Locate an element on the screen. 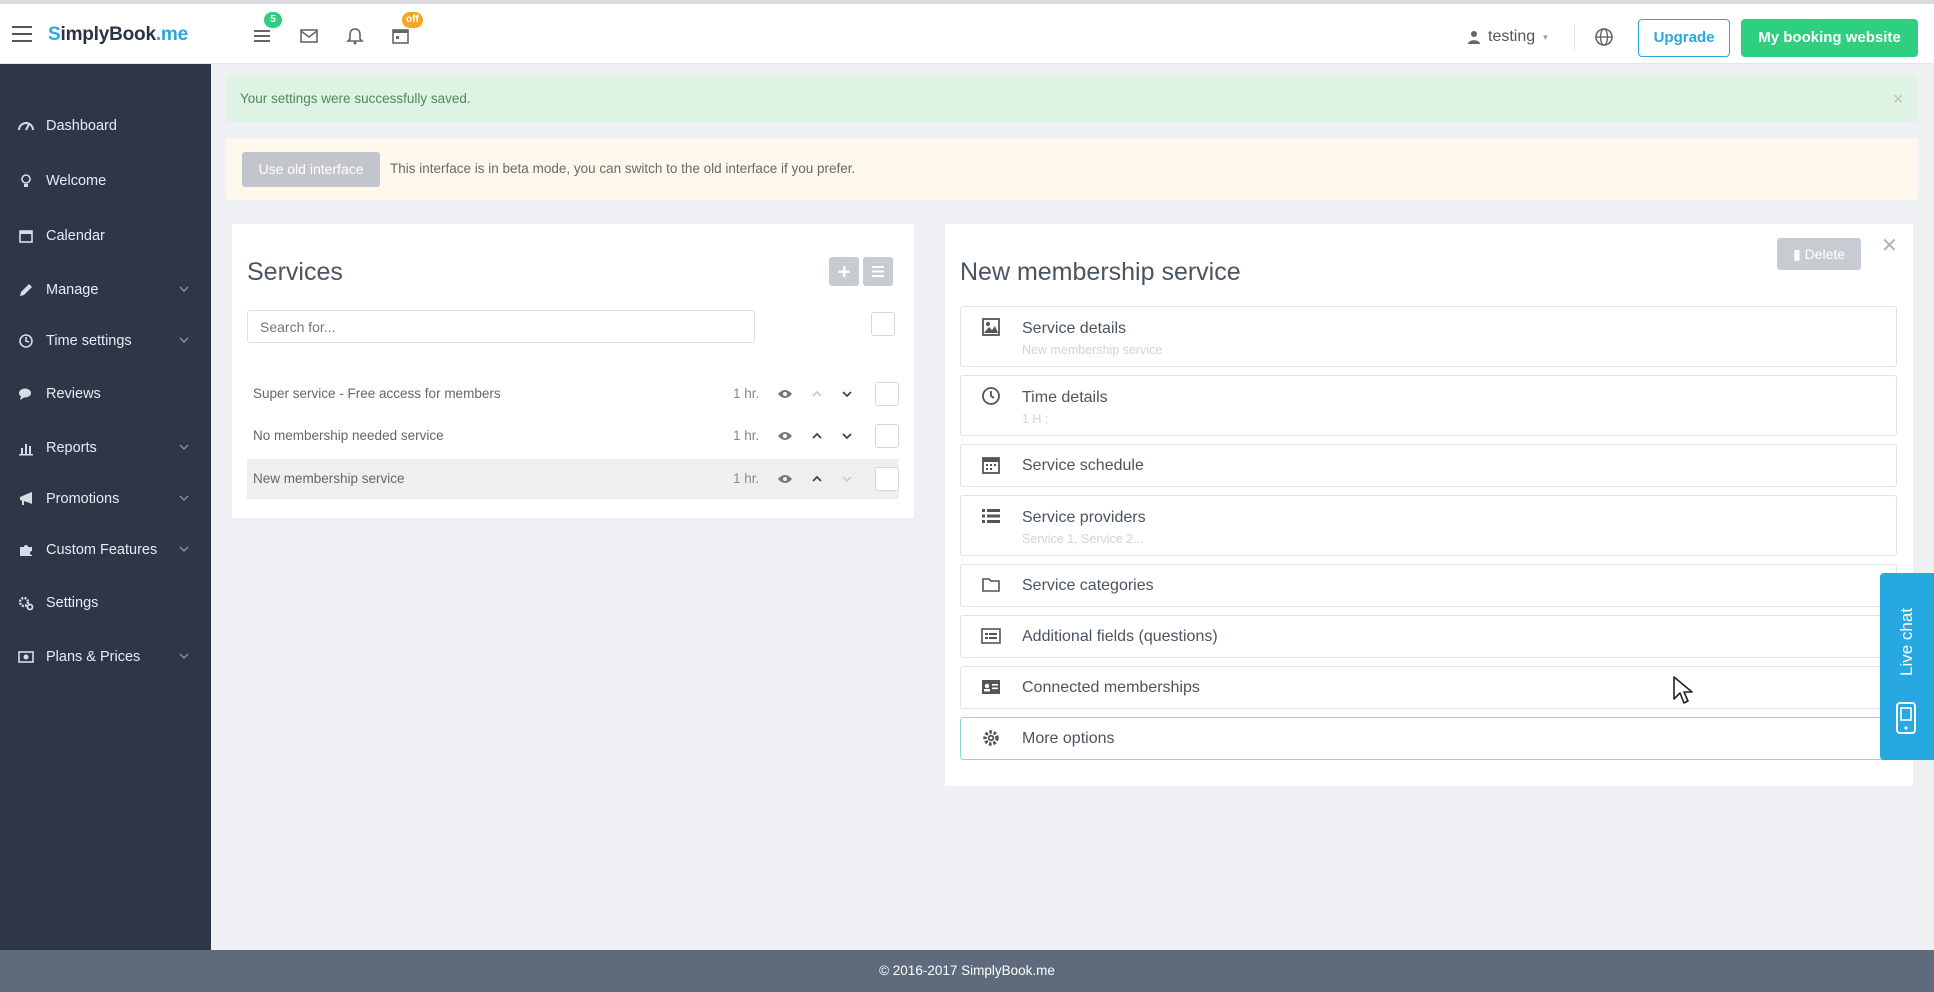 The height and width of the screenshot is (992, 1934). service-duration: 1 hr. is located at coordinates (746, 435).